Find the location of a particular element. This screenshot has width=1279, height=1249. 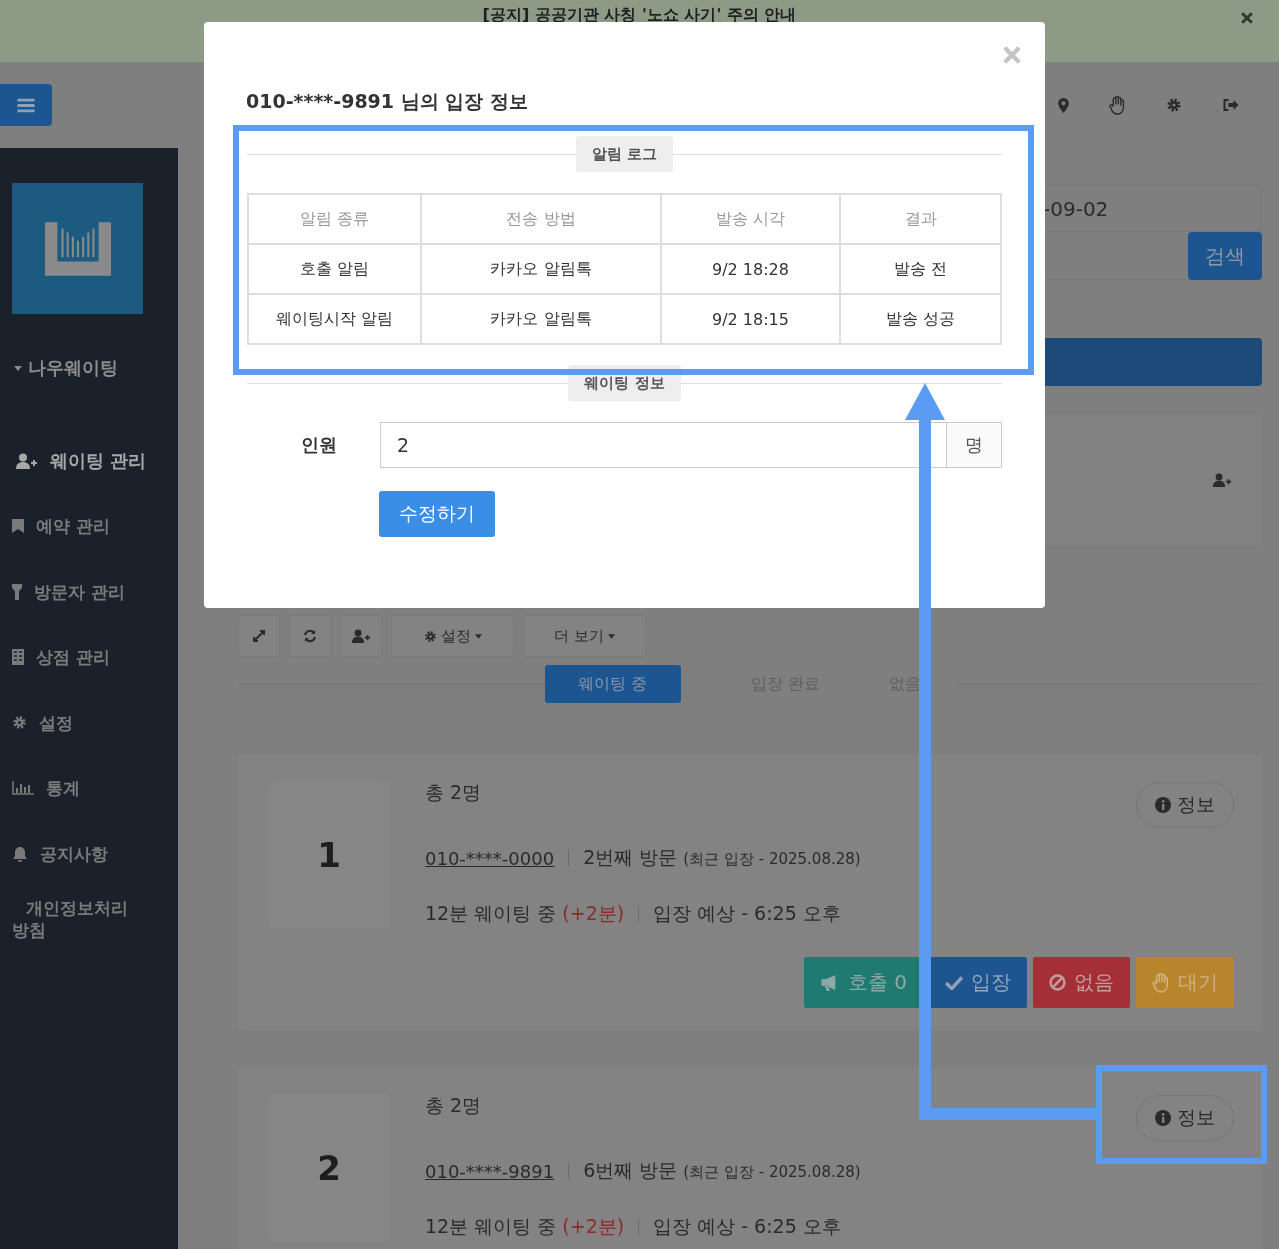

settings-dropdown: 설정 is located at coordinates (452, 636).